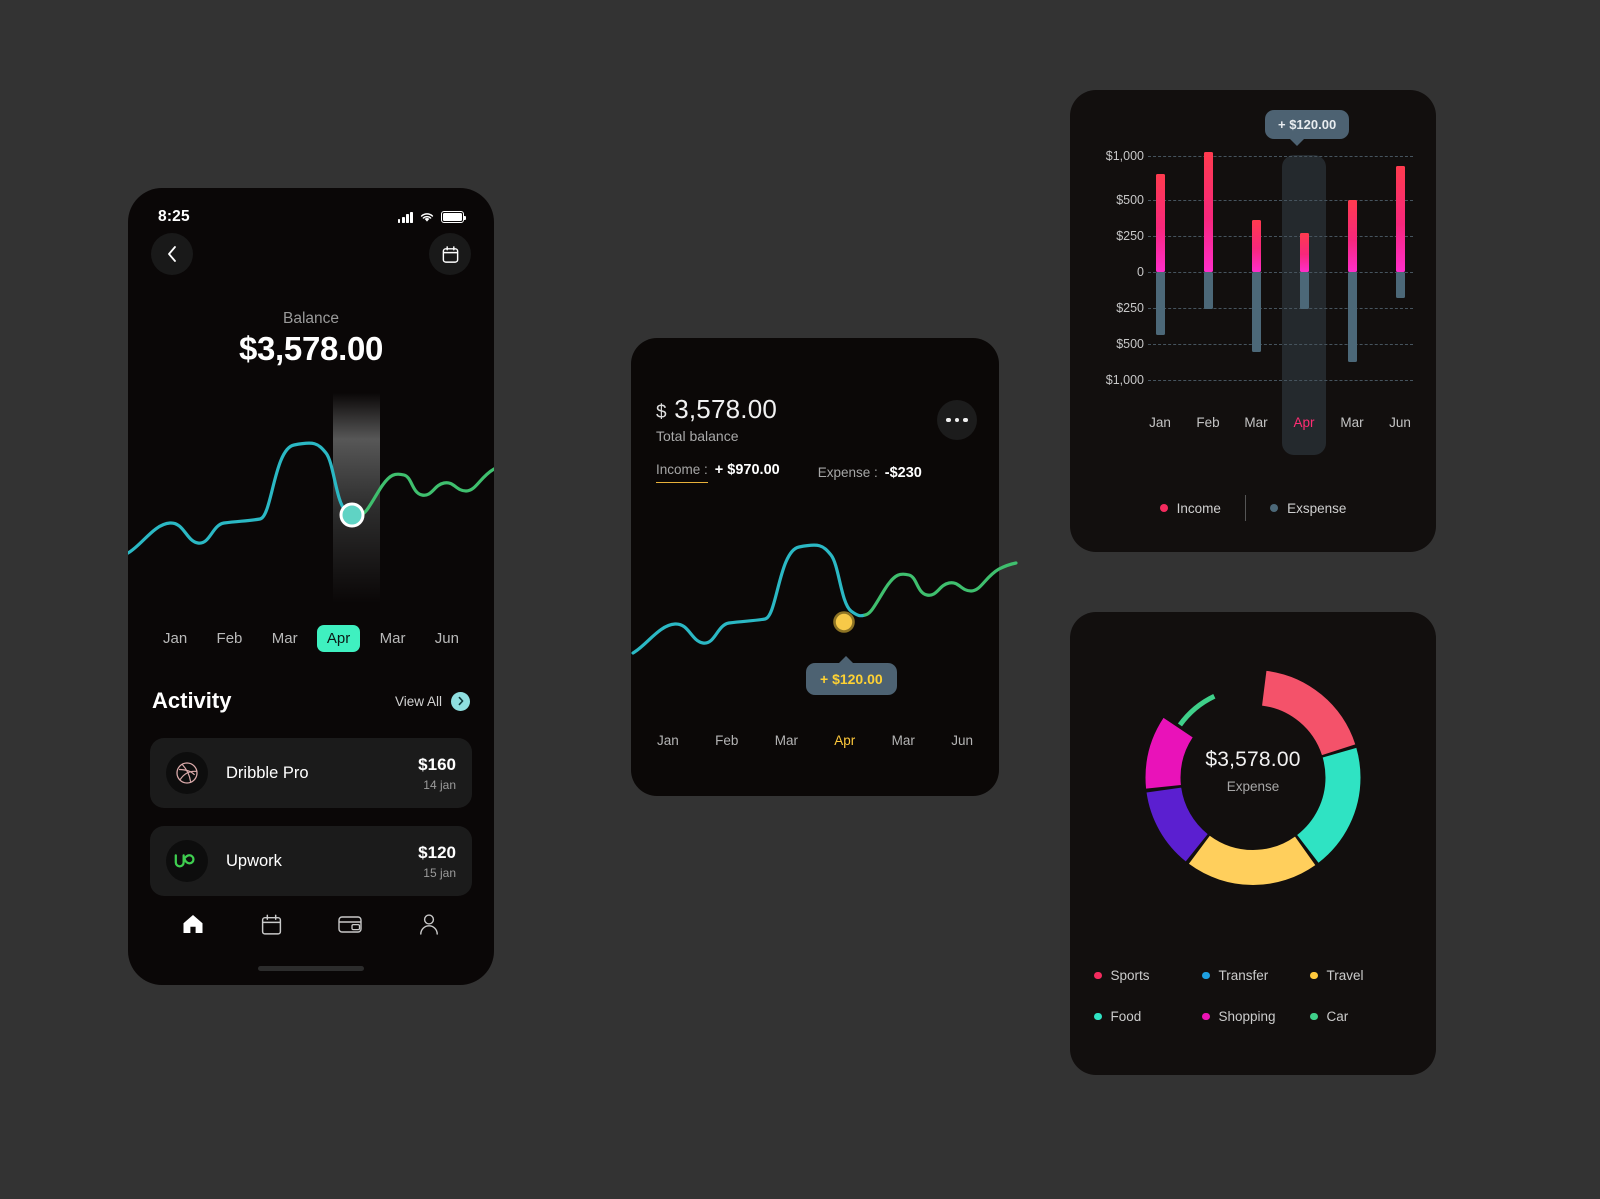 This screenshot has width=1600, height=1199. Describe the element at coordinates (1317, 508) in the screenshot. I see `legend-label-expense: Exspense` at that location.